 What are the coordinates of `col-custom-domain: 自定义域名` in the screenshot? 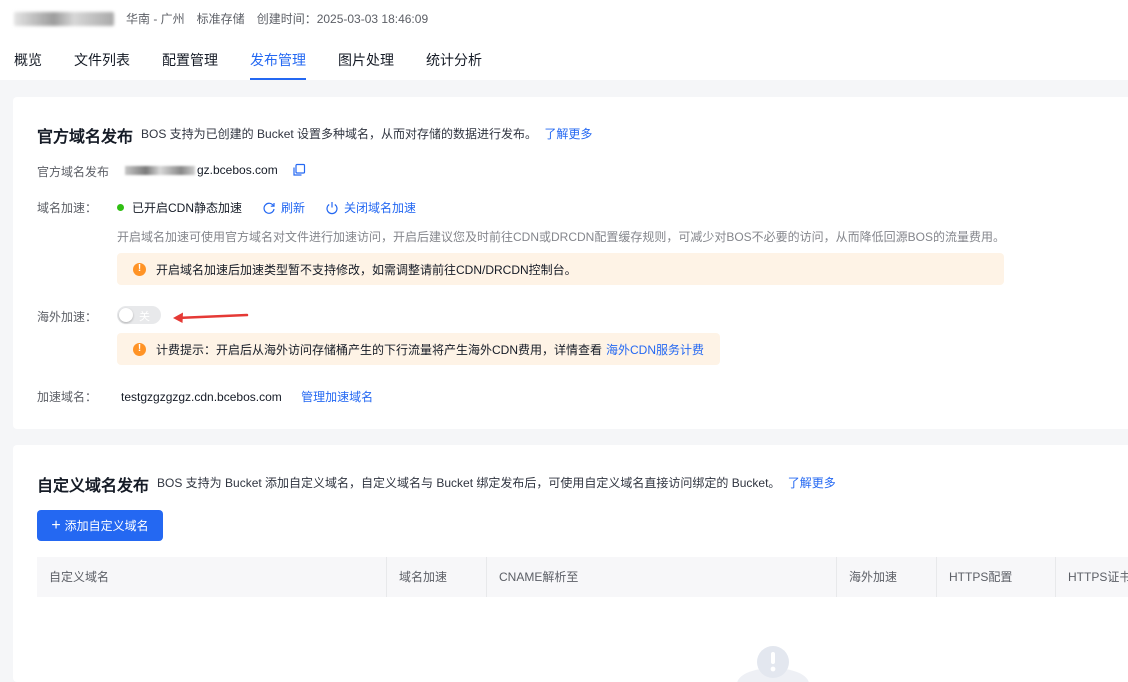 It's located at (212, 577).